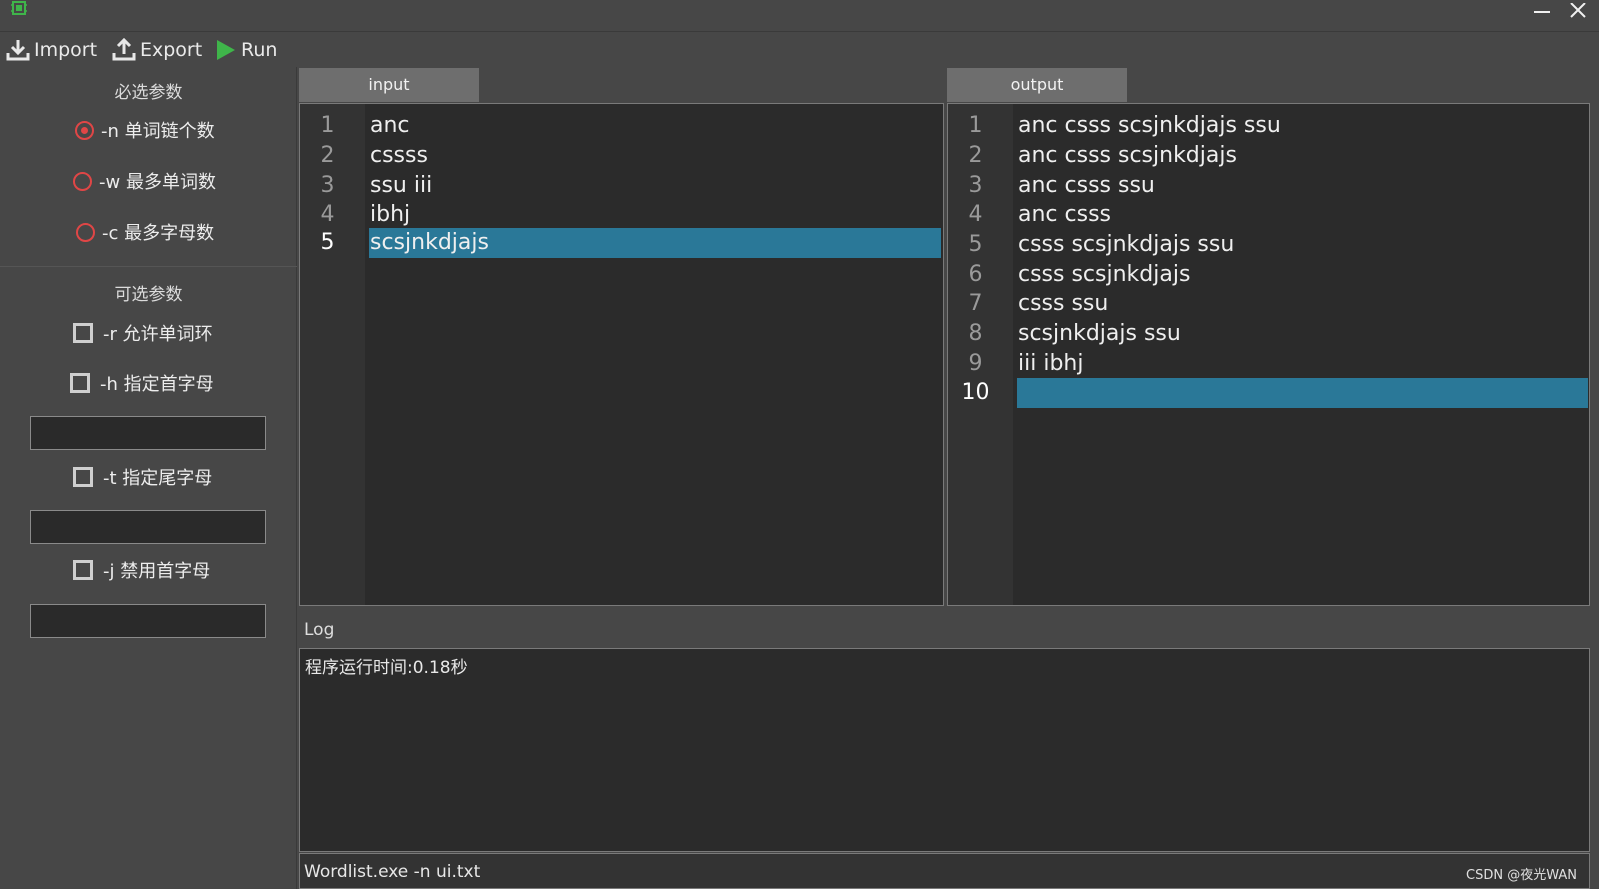  I want to click on download-icon, so click(18, 50).